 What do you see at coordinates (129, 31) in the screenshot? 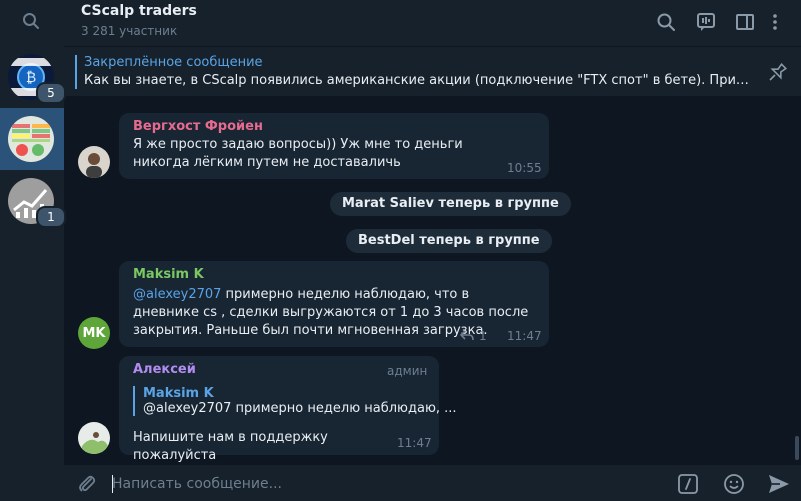
I see `member-count: 3 281 участник` at bounding box center [129, 31].